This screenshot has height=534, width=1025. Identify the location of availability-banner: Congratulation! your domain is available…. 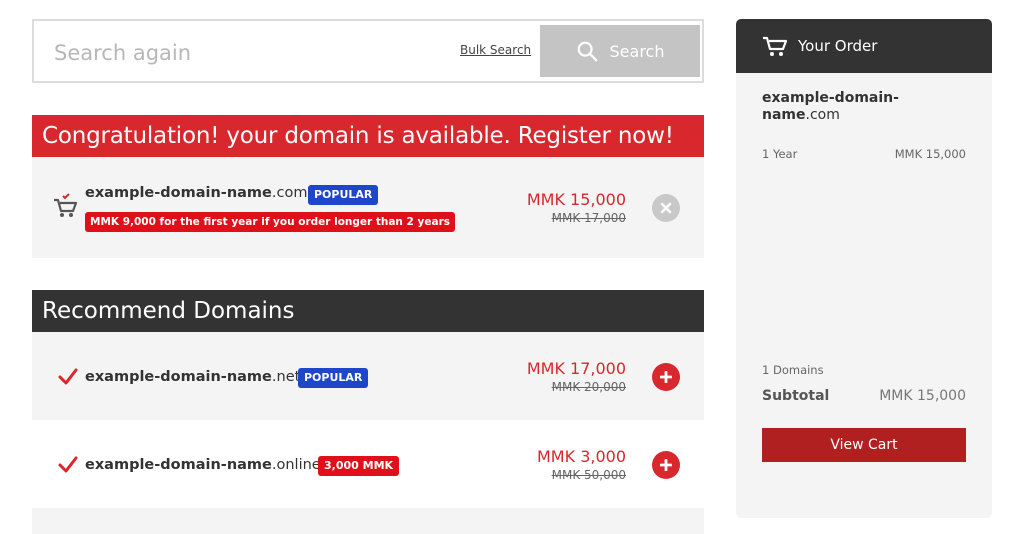
(368, 136).